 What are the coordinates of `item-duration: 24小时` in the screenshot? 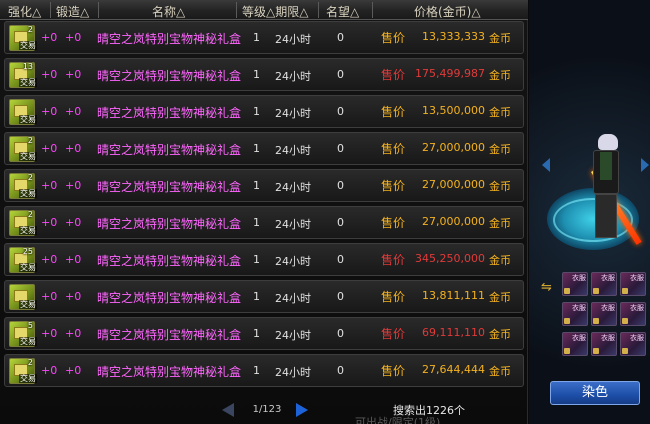 It's located at (293, 261).